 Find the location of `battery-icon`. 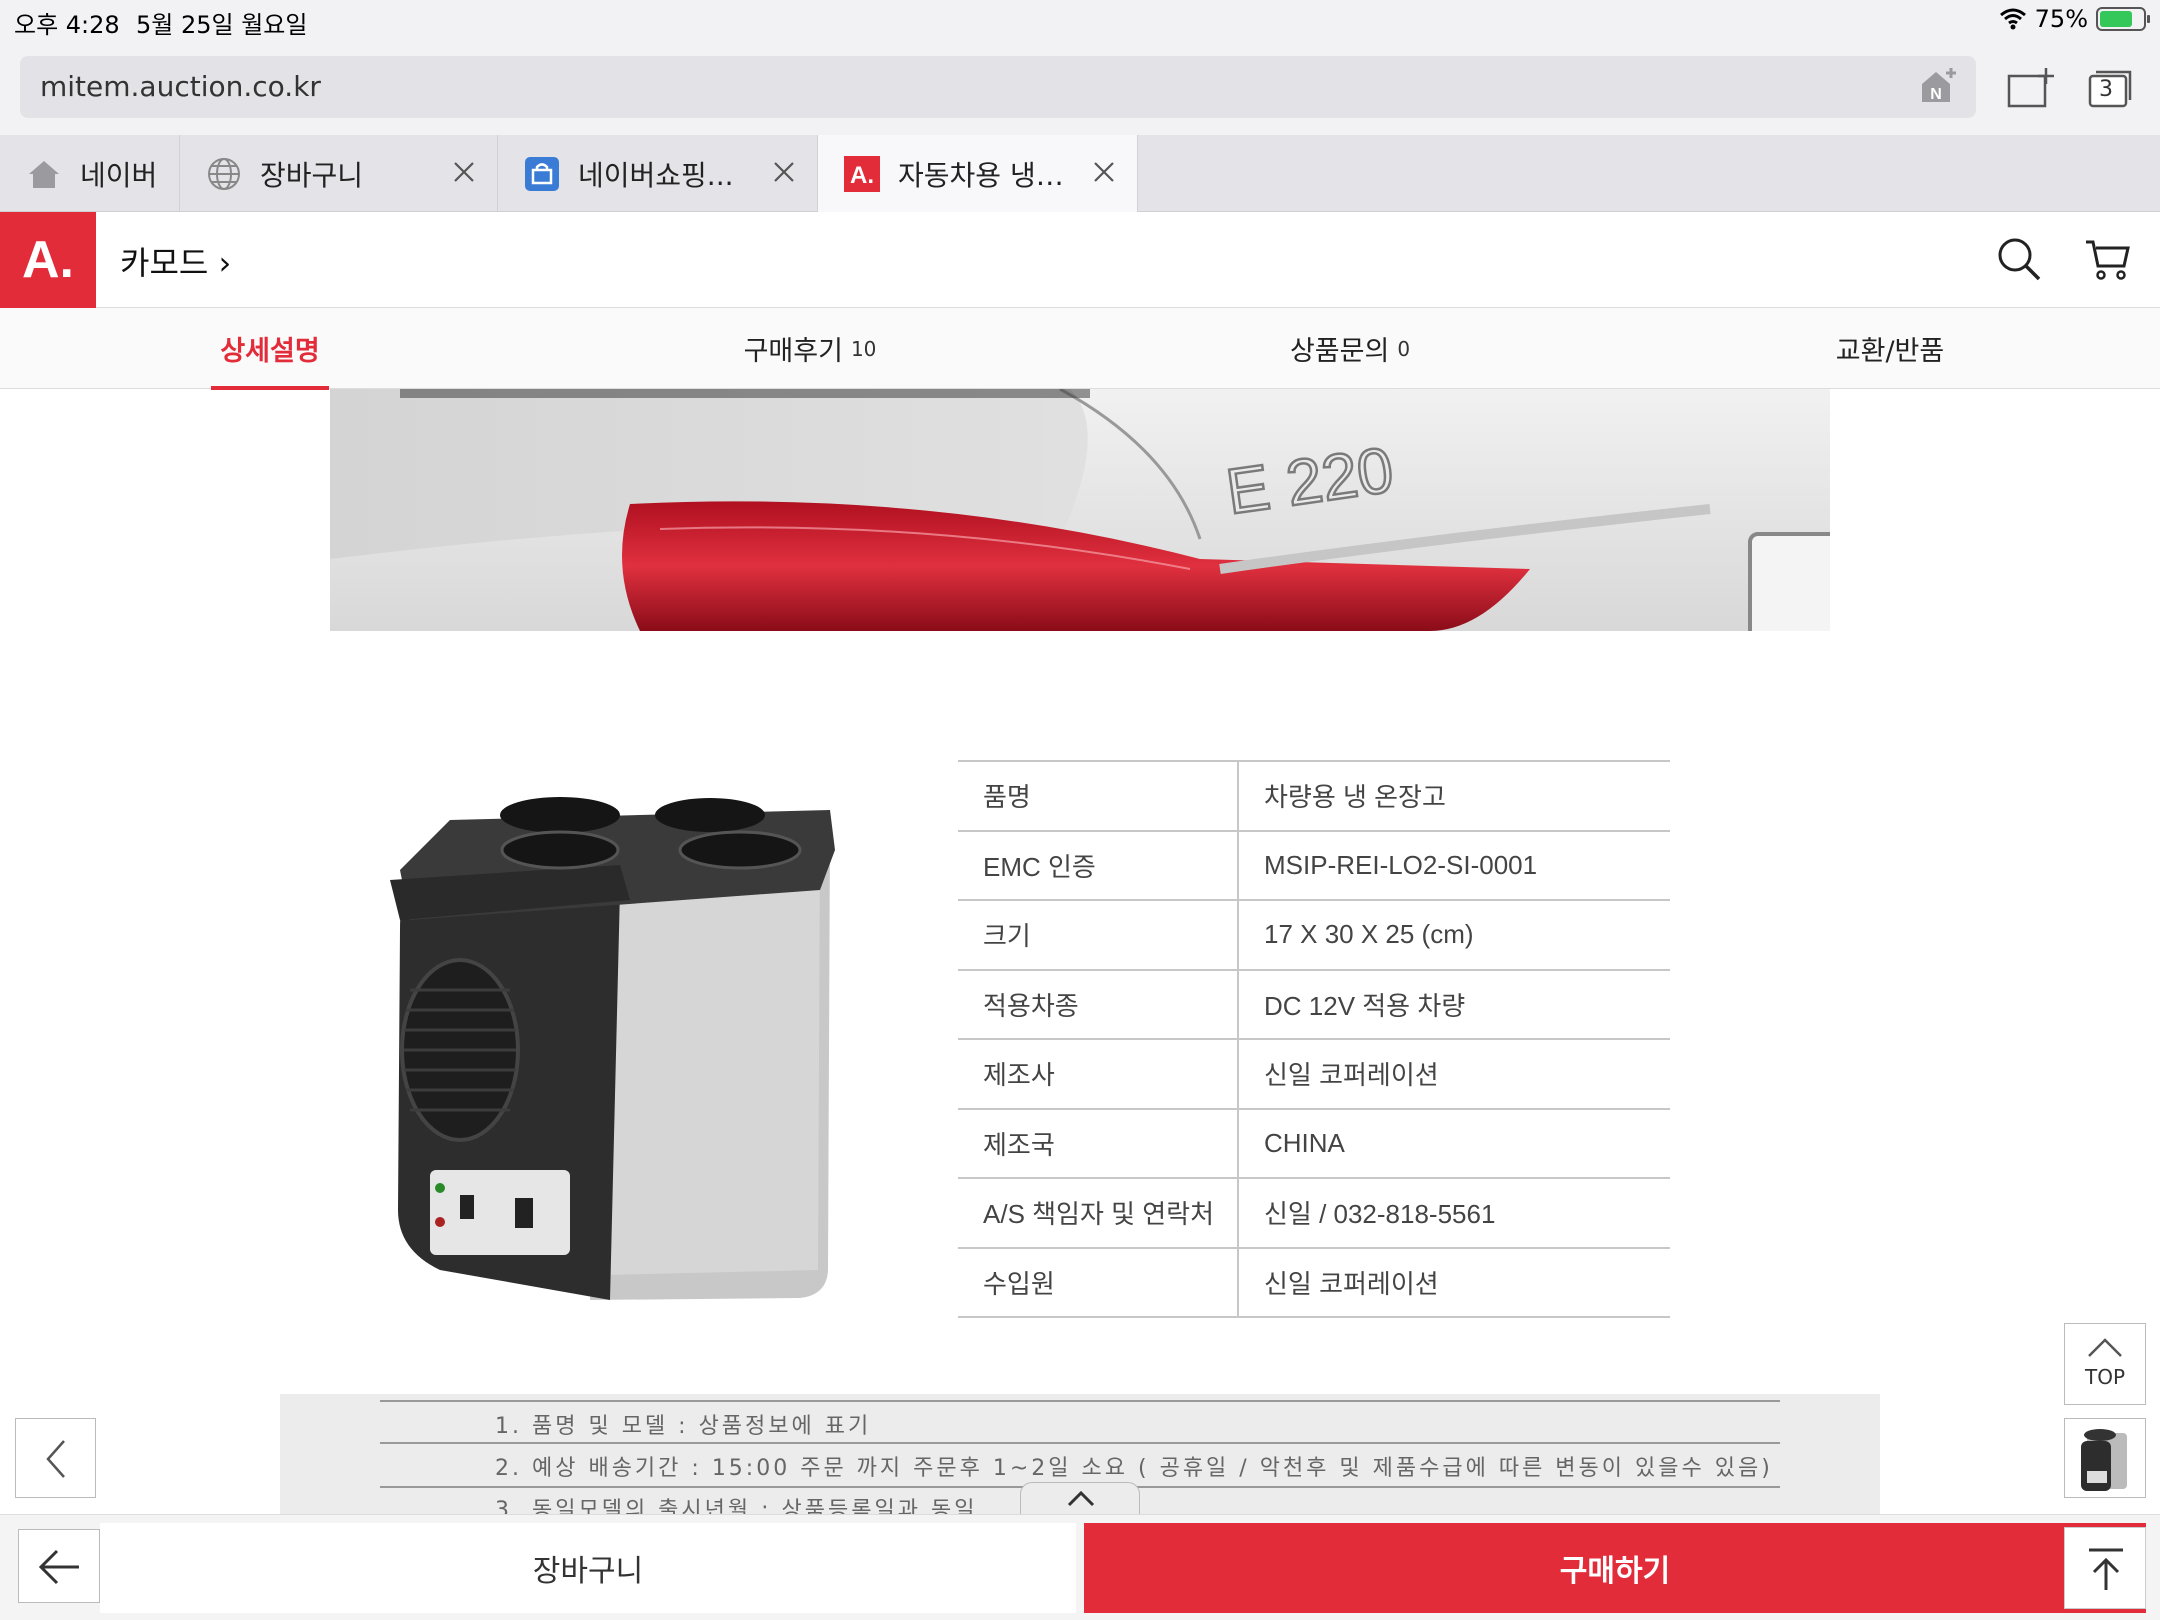

battery-icon is located at coordinates (2123, 19).